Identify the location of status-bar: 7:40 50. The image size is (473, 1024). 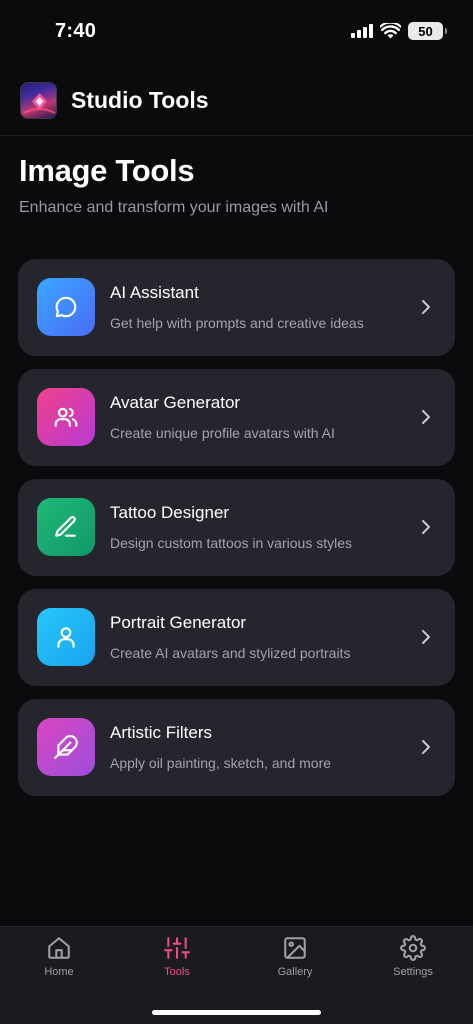
(236, 32).